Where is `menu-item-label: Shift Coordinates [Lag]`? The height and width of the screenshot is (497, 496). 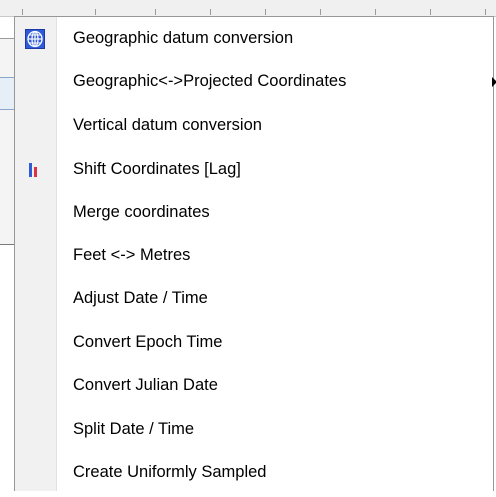 menu-item-label: Shift Coordinates [Lag] is located at coordinates (157, 169).